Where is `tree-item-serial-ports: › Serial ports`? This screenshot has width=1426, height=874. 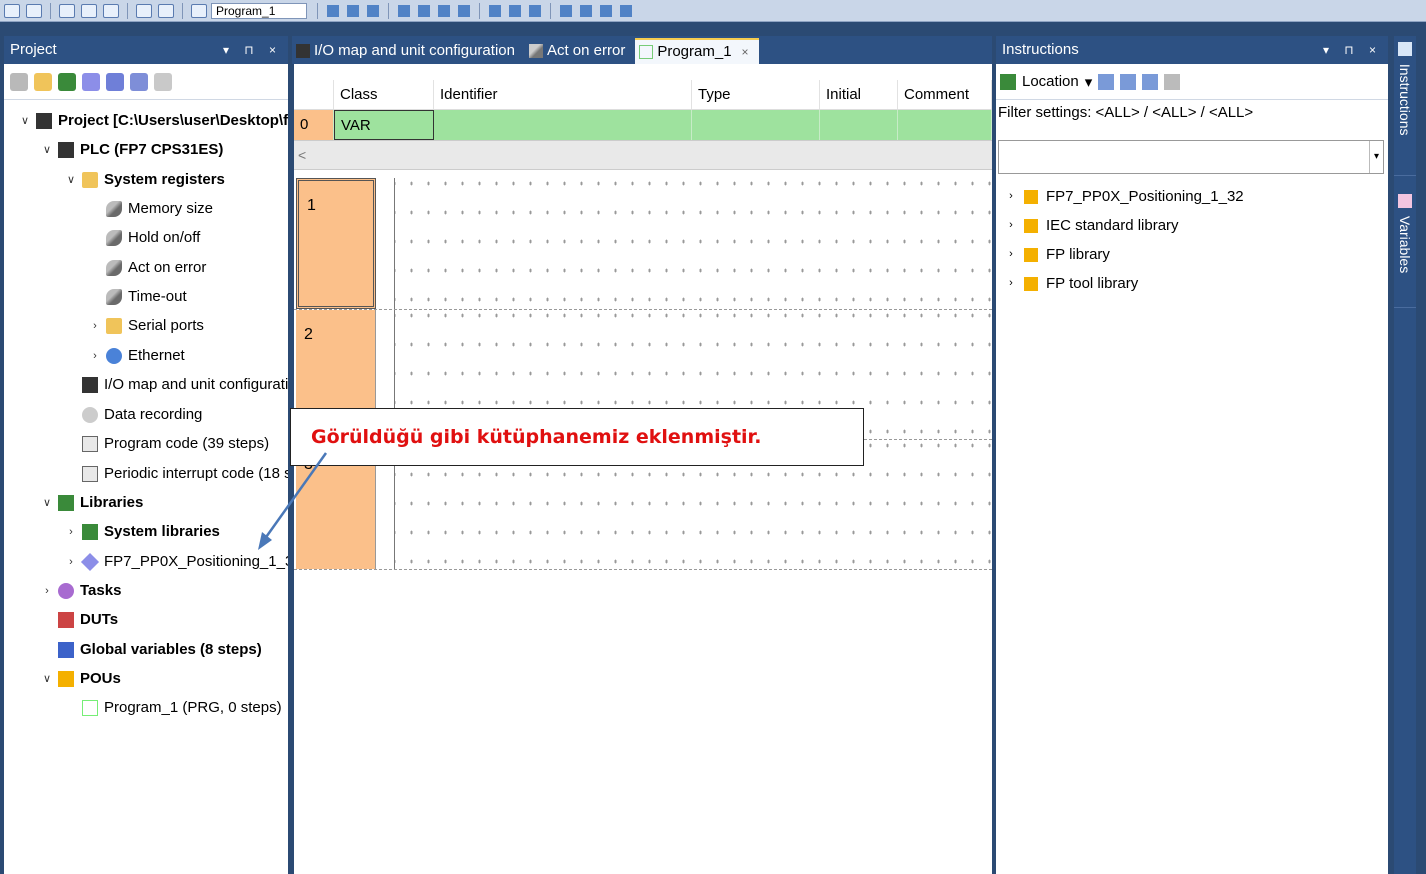 tree-item-serial-ports: › Serial ports is located at coordinates (146, 326).